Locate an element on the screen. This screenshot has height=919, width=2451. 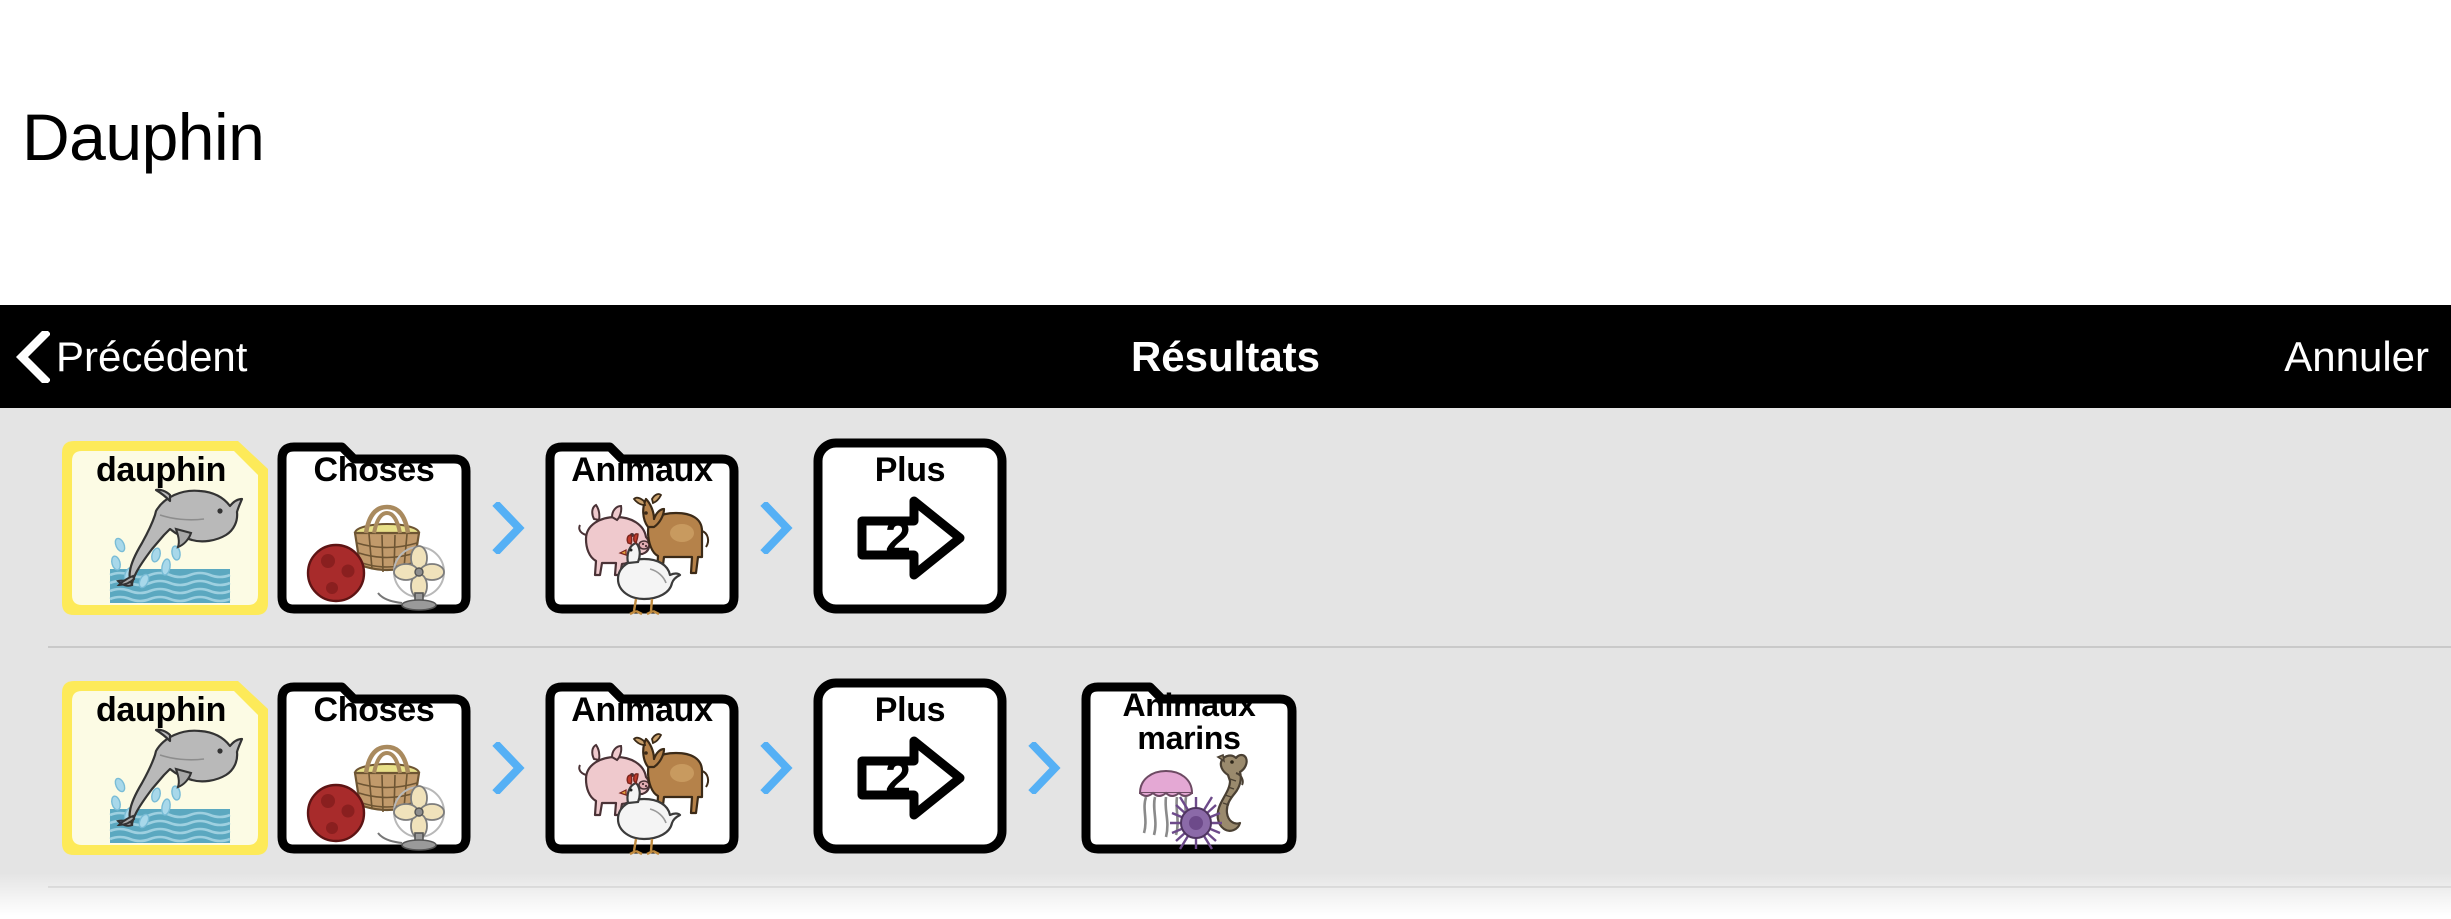
folder-card: Animaux marins is located at coordinates (1189, 768).